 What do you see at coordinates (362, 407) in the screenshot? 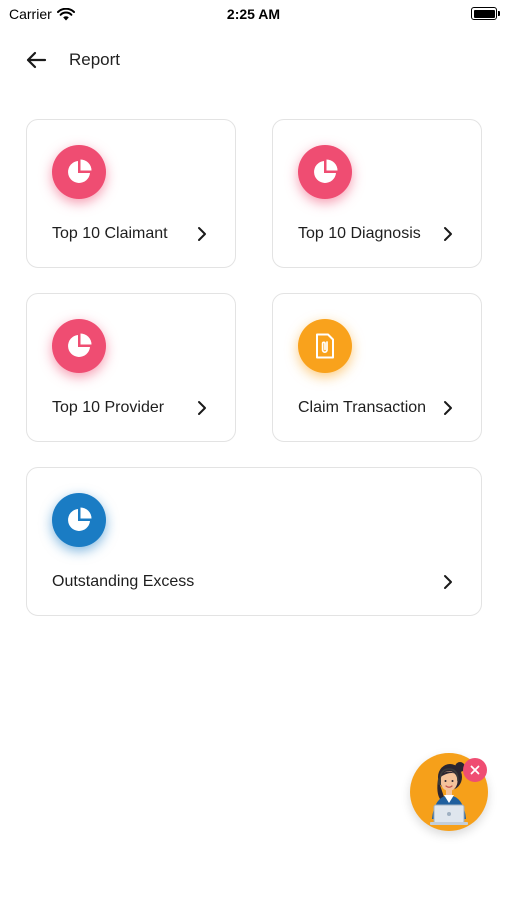
I see `card-label: Claim Transaction` at bounding box center [362, 407].